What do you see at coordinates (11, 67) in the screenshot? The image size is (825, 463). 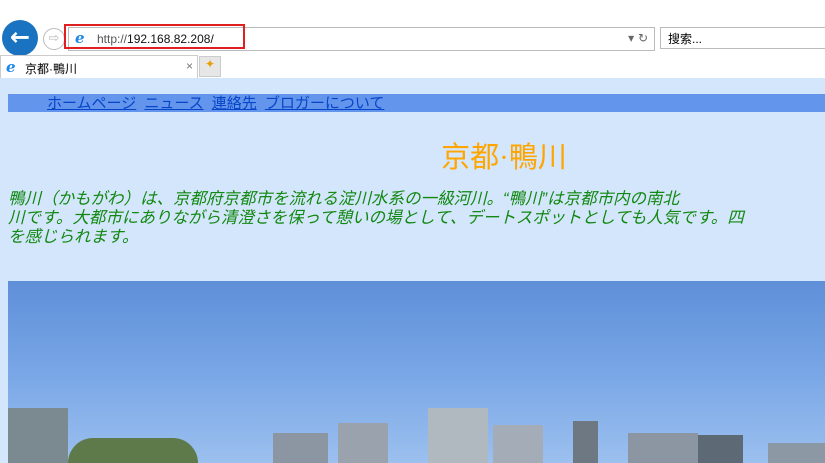 I see `ie-tab-icon: e` at bounding box center [11, 67].